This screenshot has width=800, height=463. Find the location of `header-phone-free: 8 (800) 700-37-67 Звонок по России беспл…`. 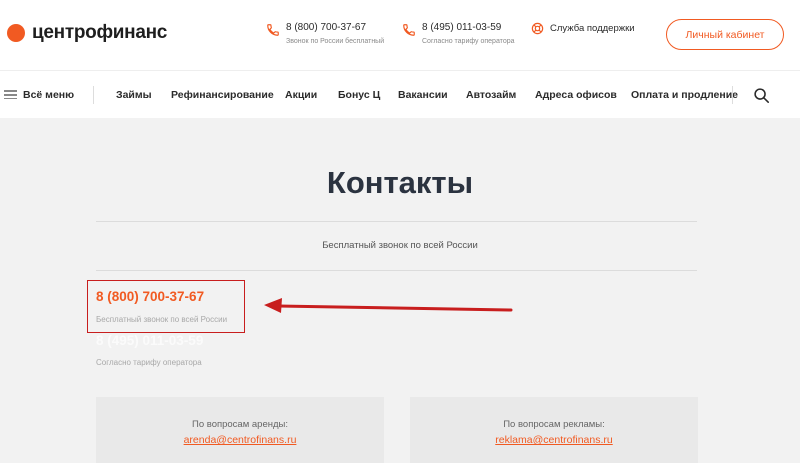

header-phone-free: 8 (800) 700-37-67 Звонок по России беспл… is located at coordinates (325, 33).